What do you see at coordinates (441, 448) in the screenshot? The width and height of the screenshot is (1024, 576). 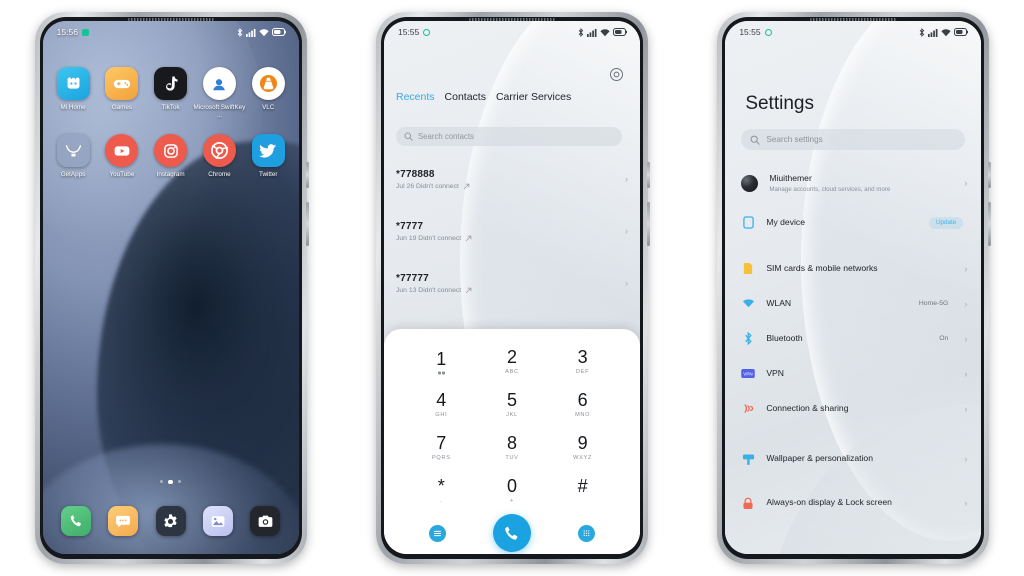 I see `dialpad-key-7: 7 PQRS` at bounding box center [441, 448].